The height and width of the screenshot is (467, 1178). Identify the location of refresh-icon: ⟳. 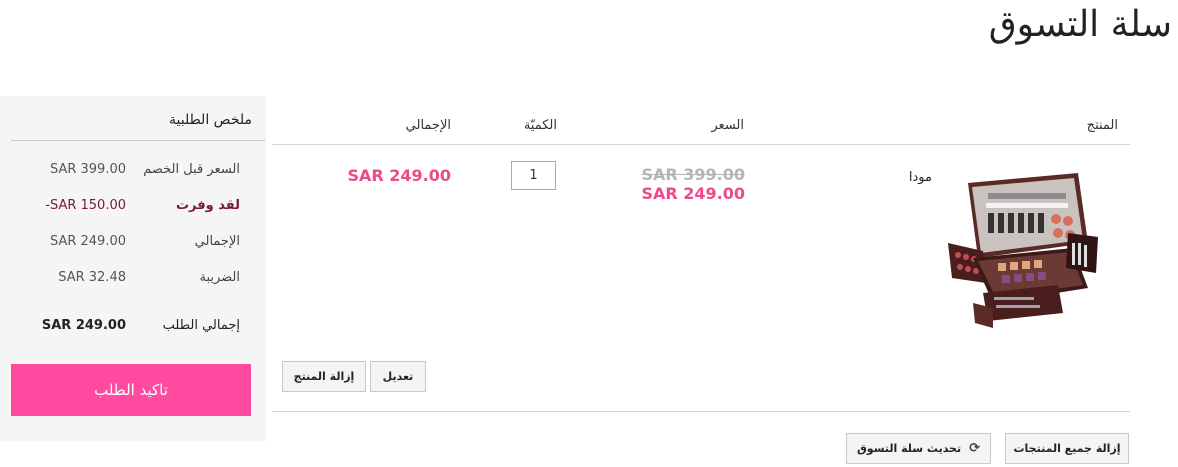
(975, 448).